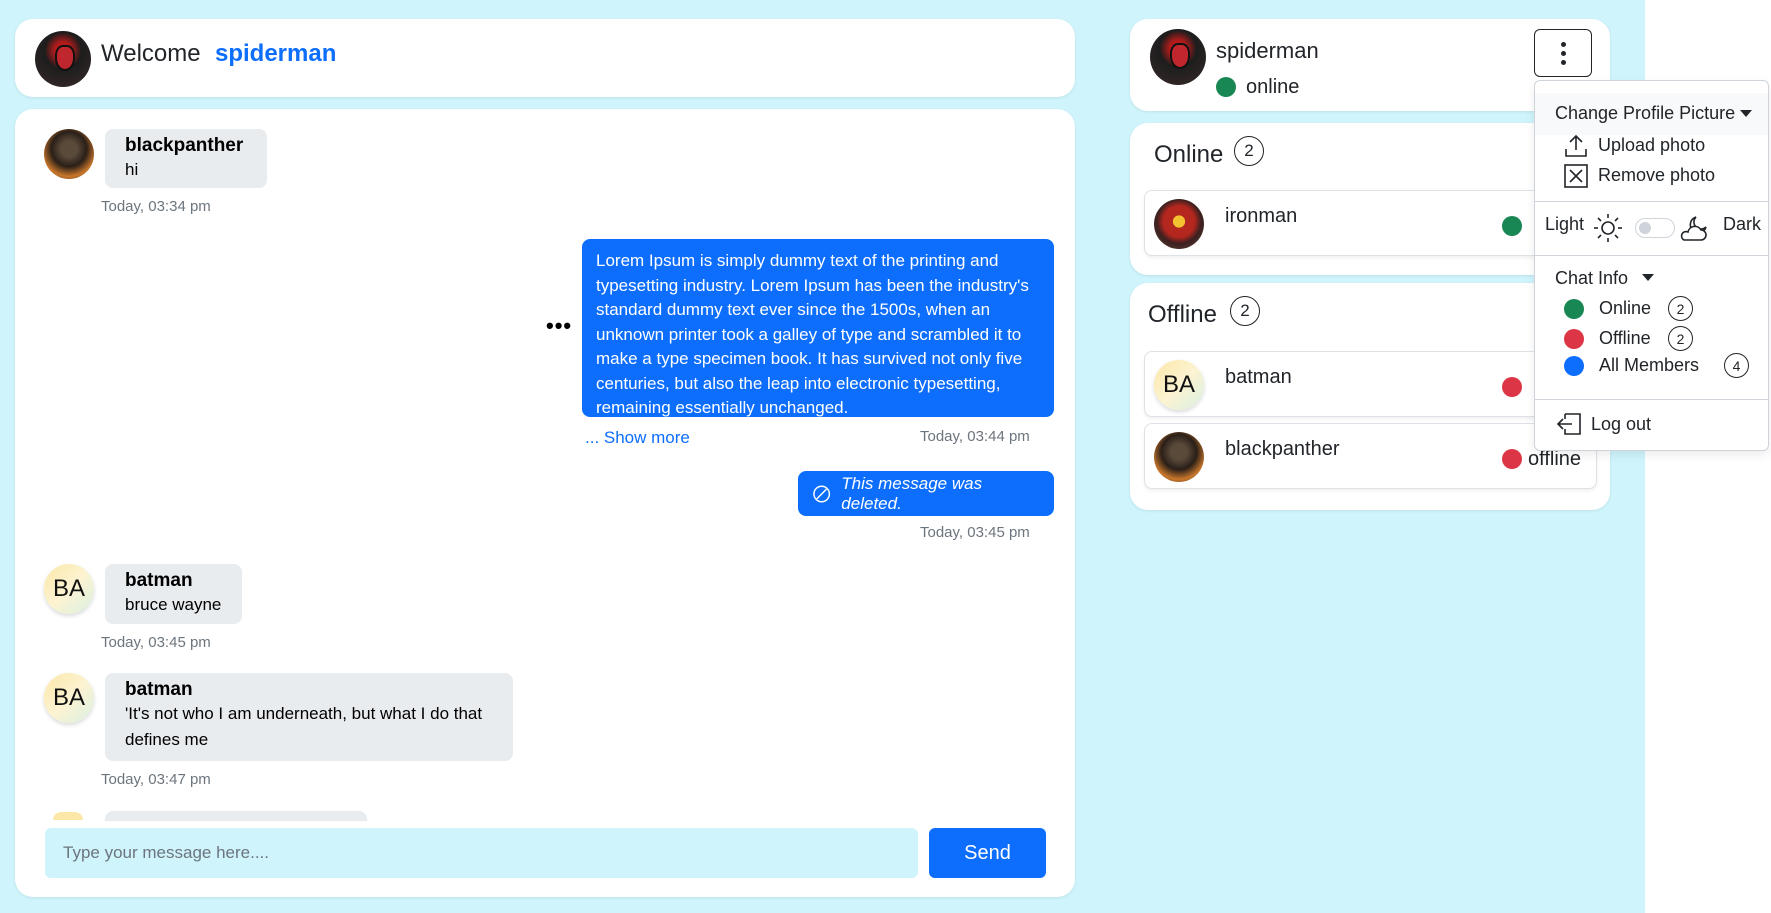 The height and width of the screenshot is (913, 1771). I want to click on message-input, so click(481, 853).